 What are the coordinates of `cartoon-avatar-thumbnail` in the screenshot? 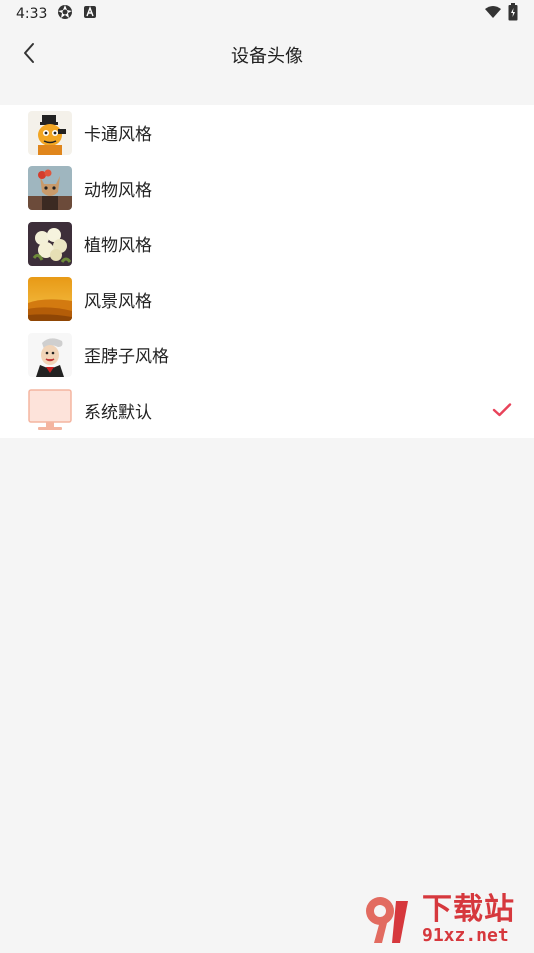 It's located at (50, 132).